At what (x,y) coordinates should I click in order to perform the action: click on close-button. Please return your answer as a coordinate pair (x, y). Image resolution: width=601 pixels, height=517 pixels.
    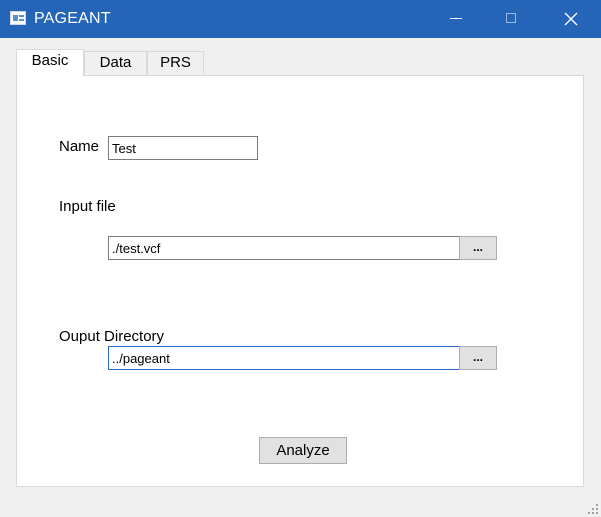
    Looking at the image, I should click on (571, 19).